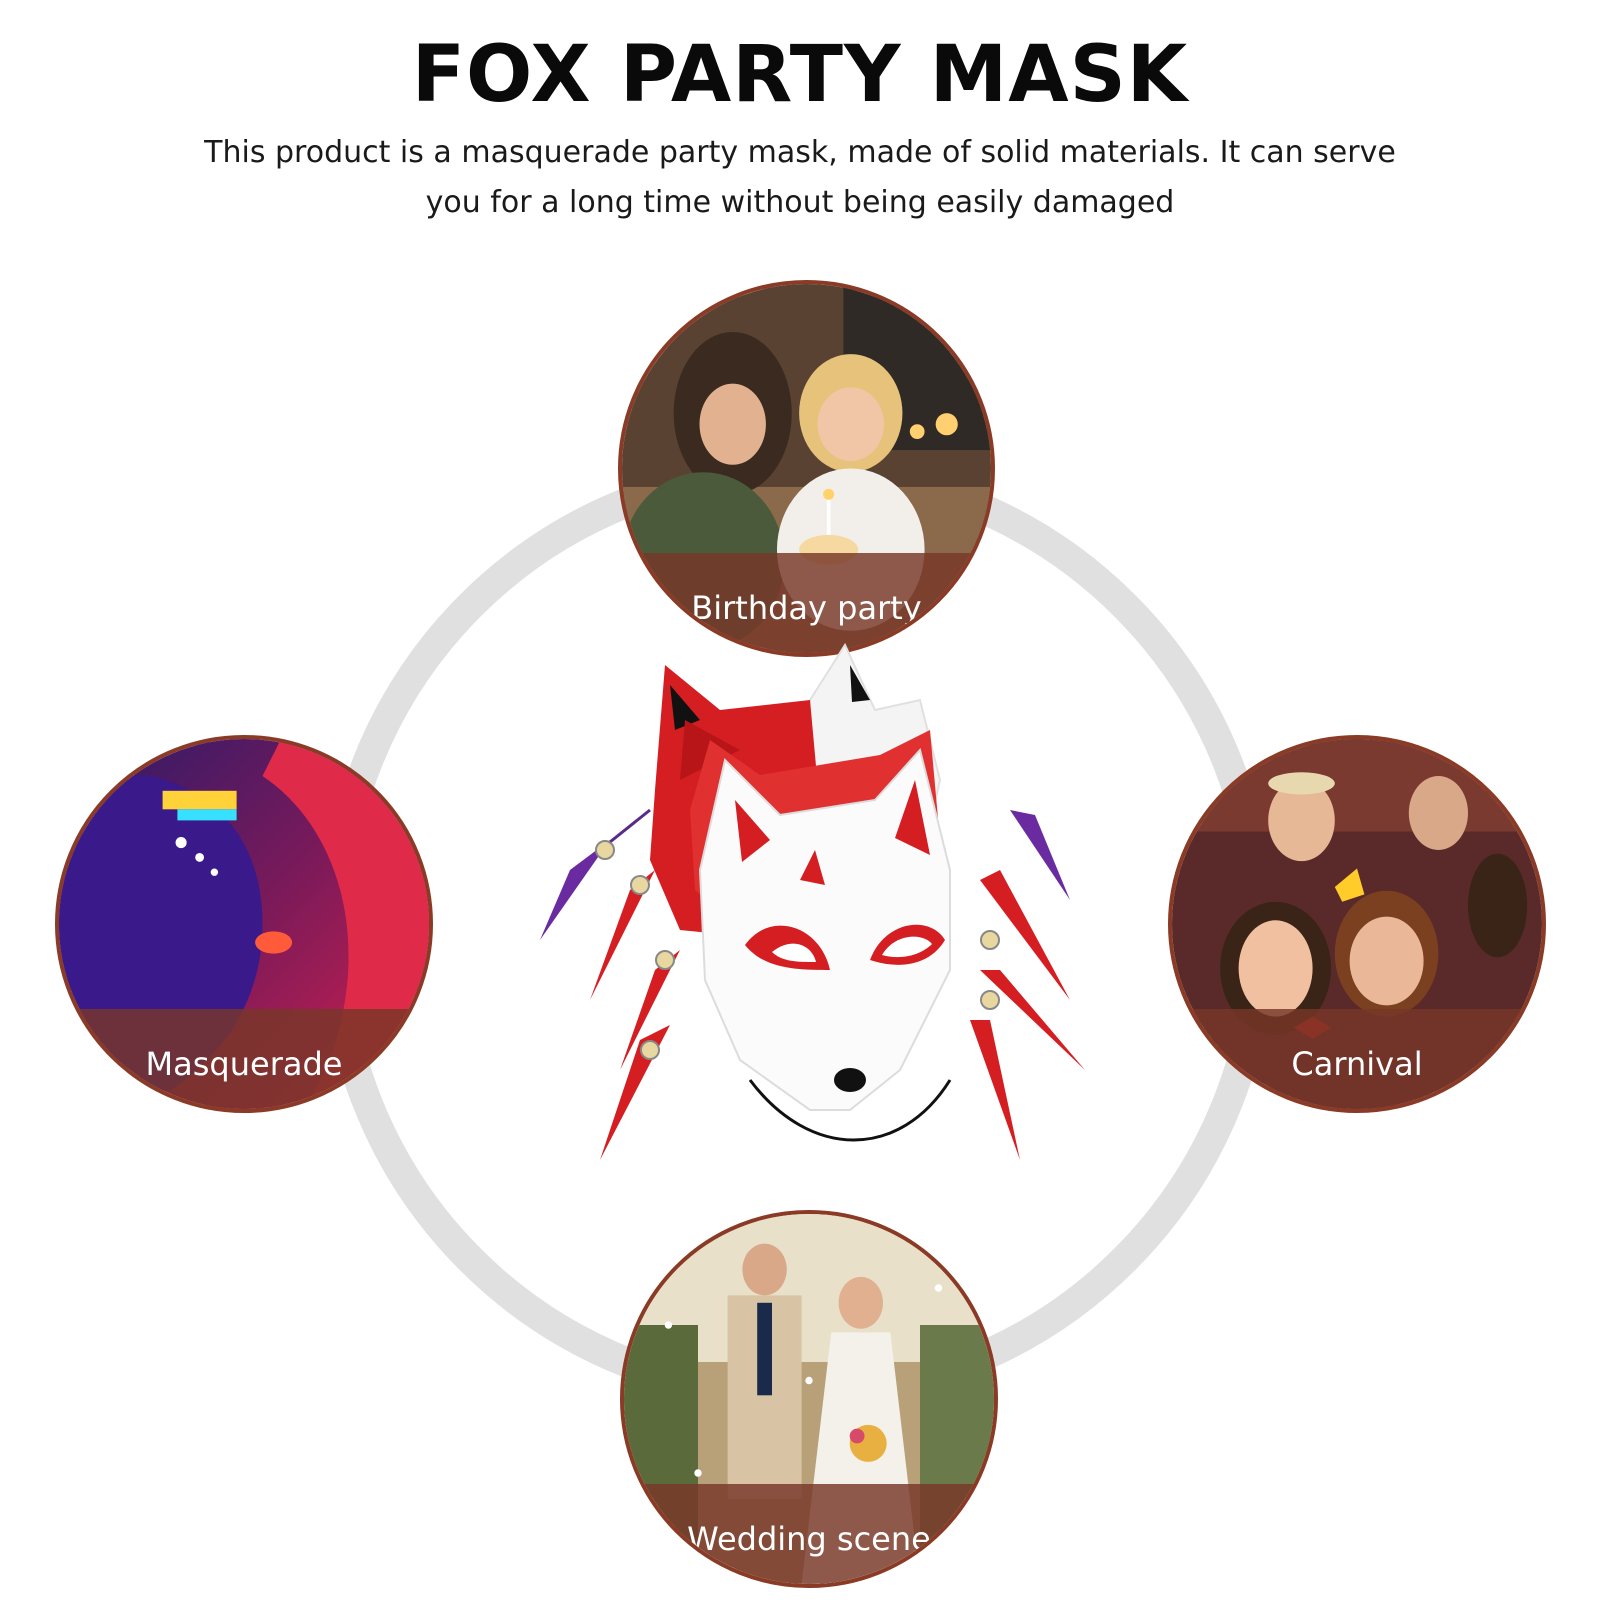 The width and height of the screenshot is (1600, 1600). What do you see at coordinates (800, 75) in the screenshot?
I see `page-title: FOX PARTY MASK` at bounding box center [800, 75].